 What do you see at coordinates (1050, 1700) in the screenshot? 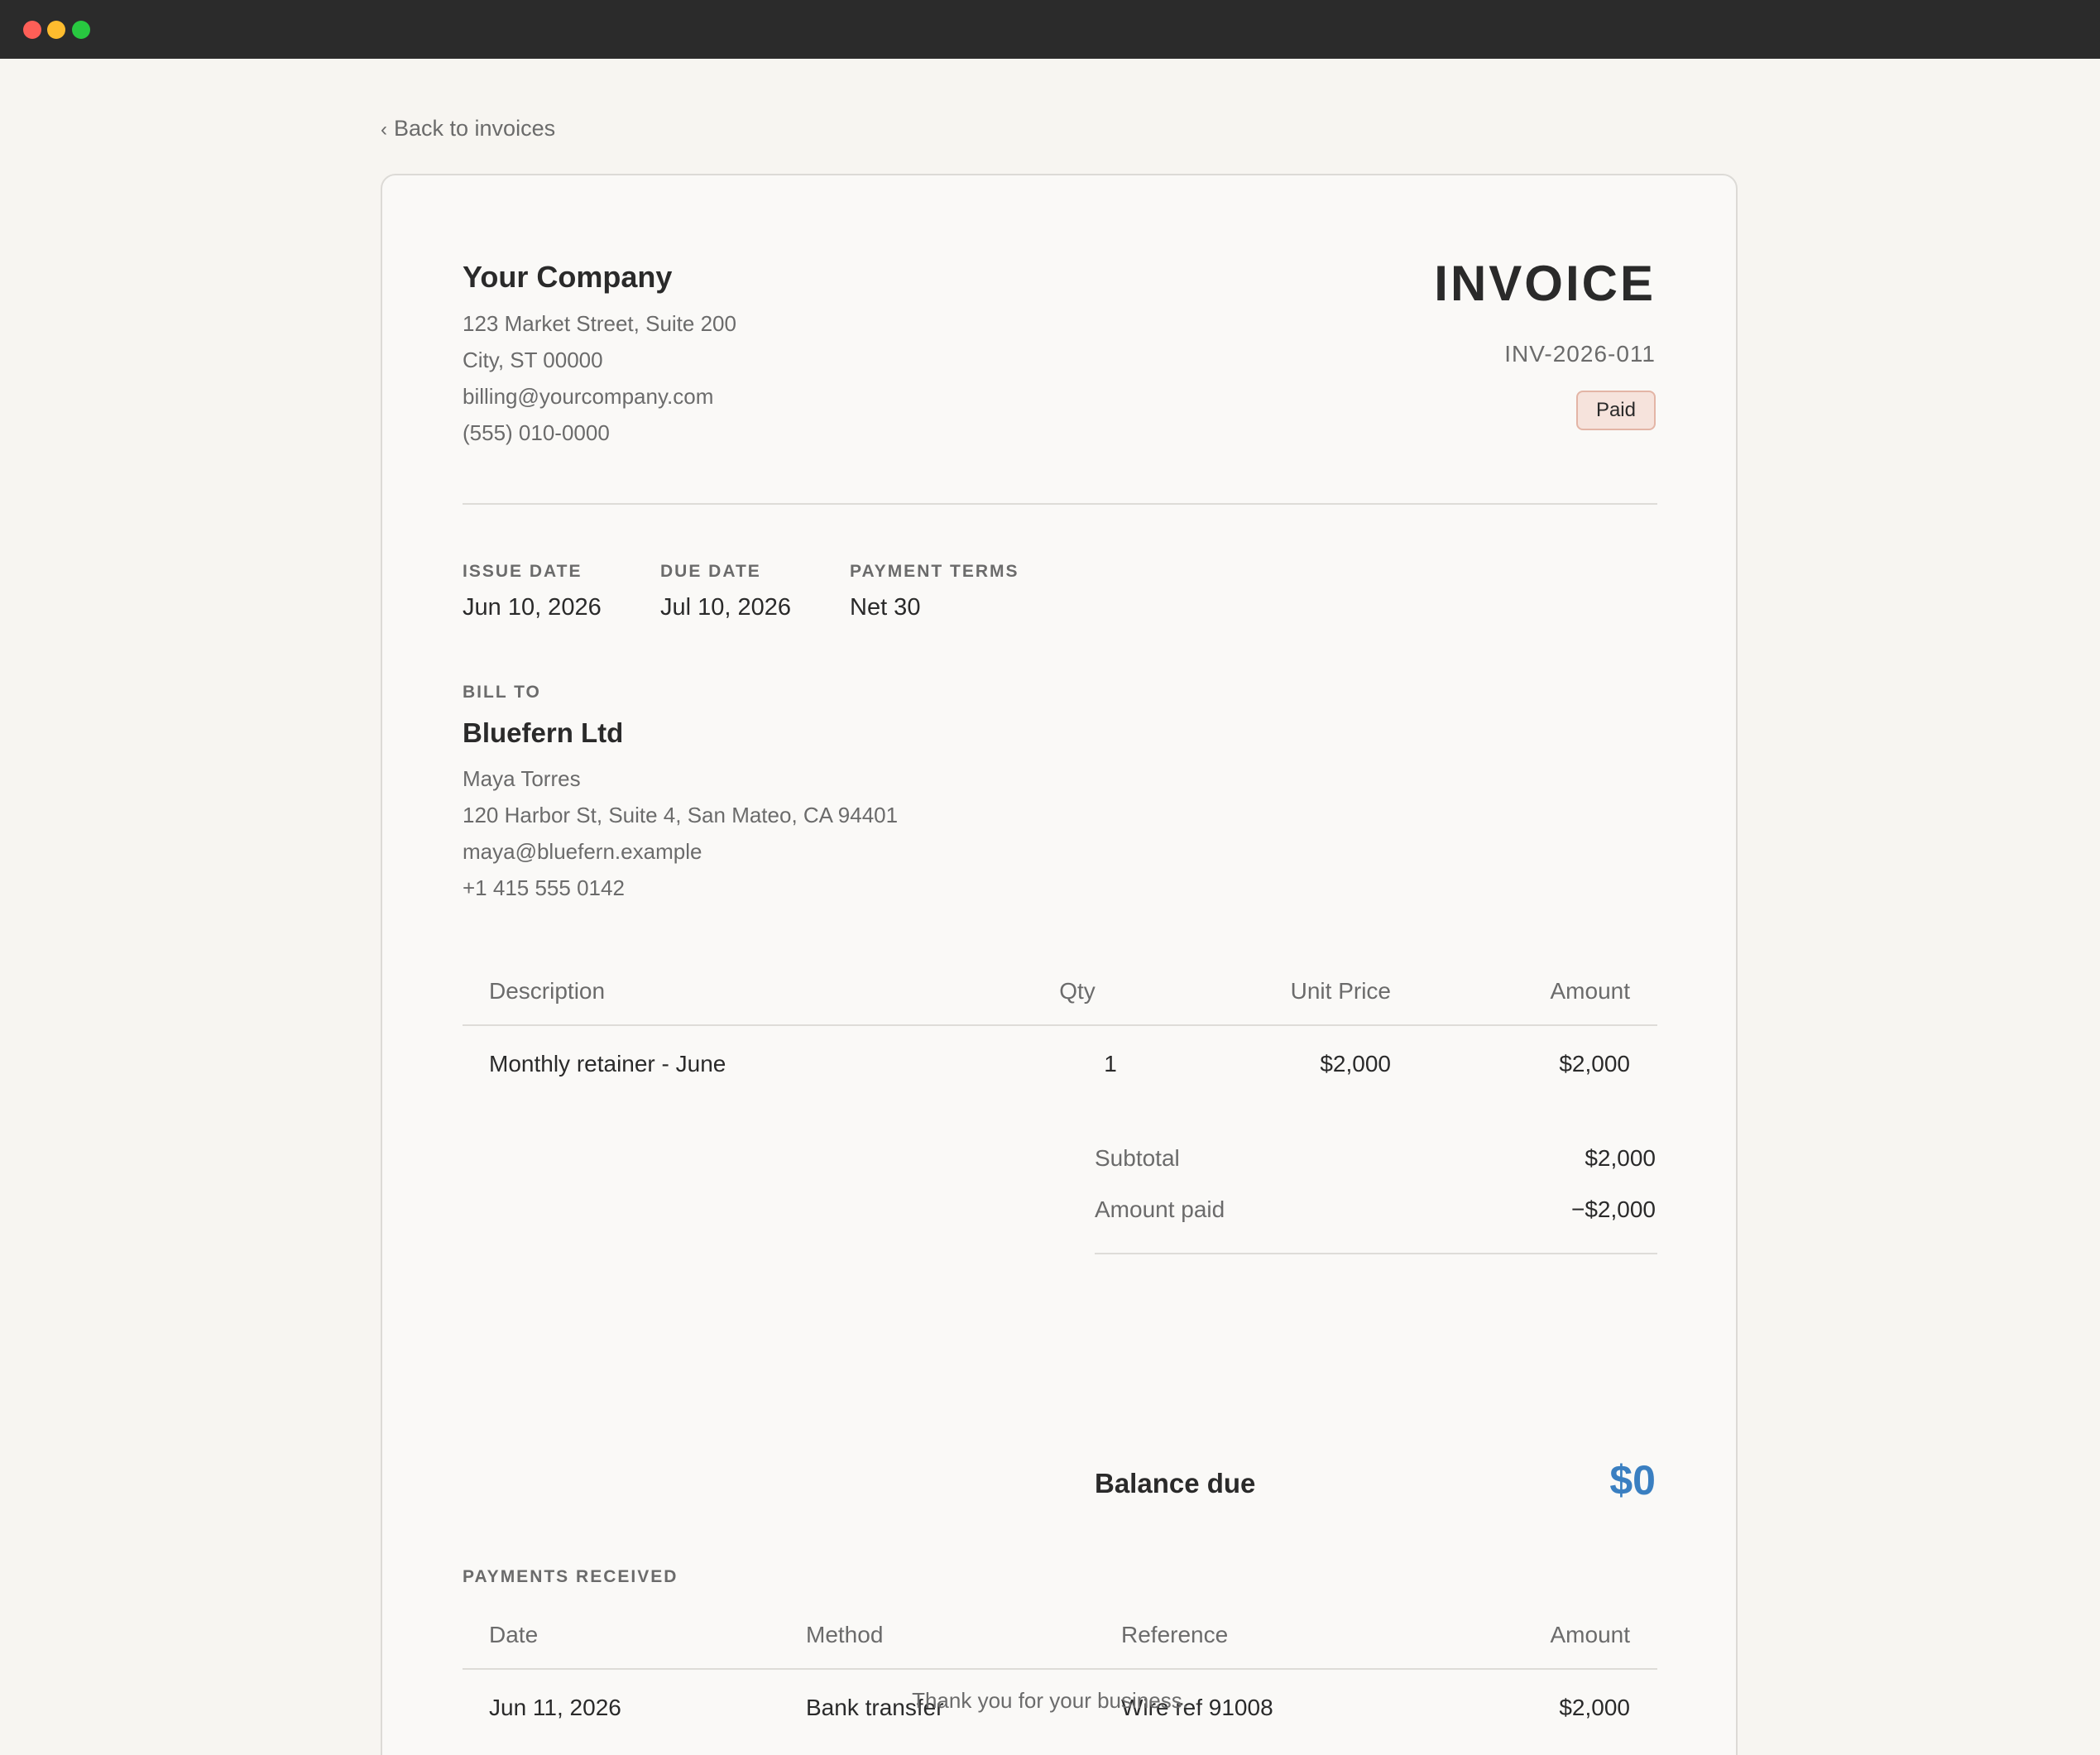
I see `footer-thank-you: Thank you for your business.` at bounding box center [1050, 1700].